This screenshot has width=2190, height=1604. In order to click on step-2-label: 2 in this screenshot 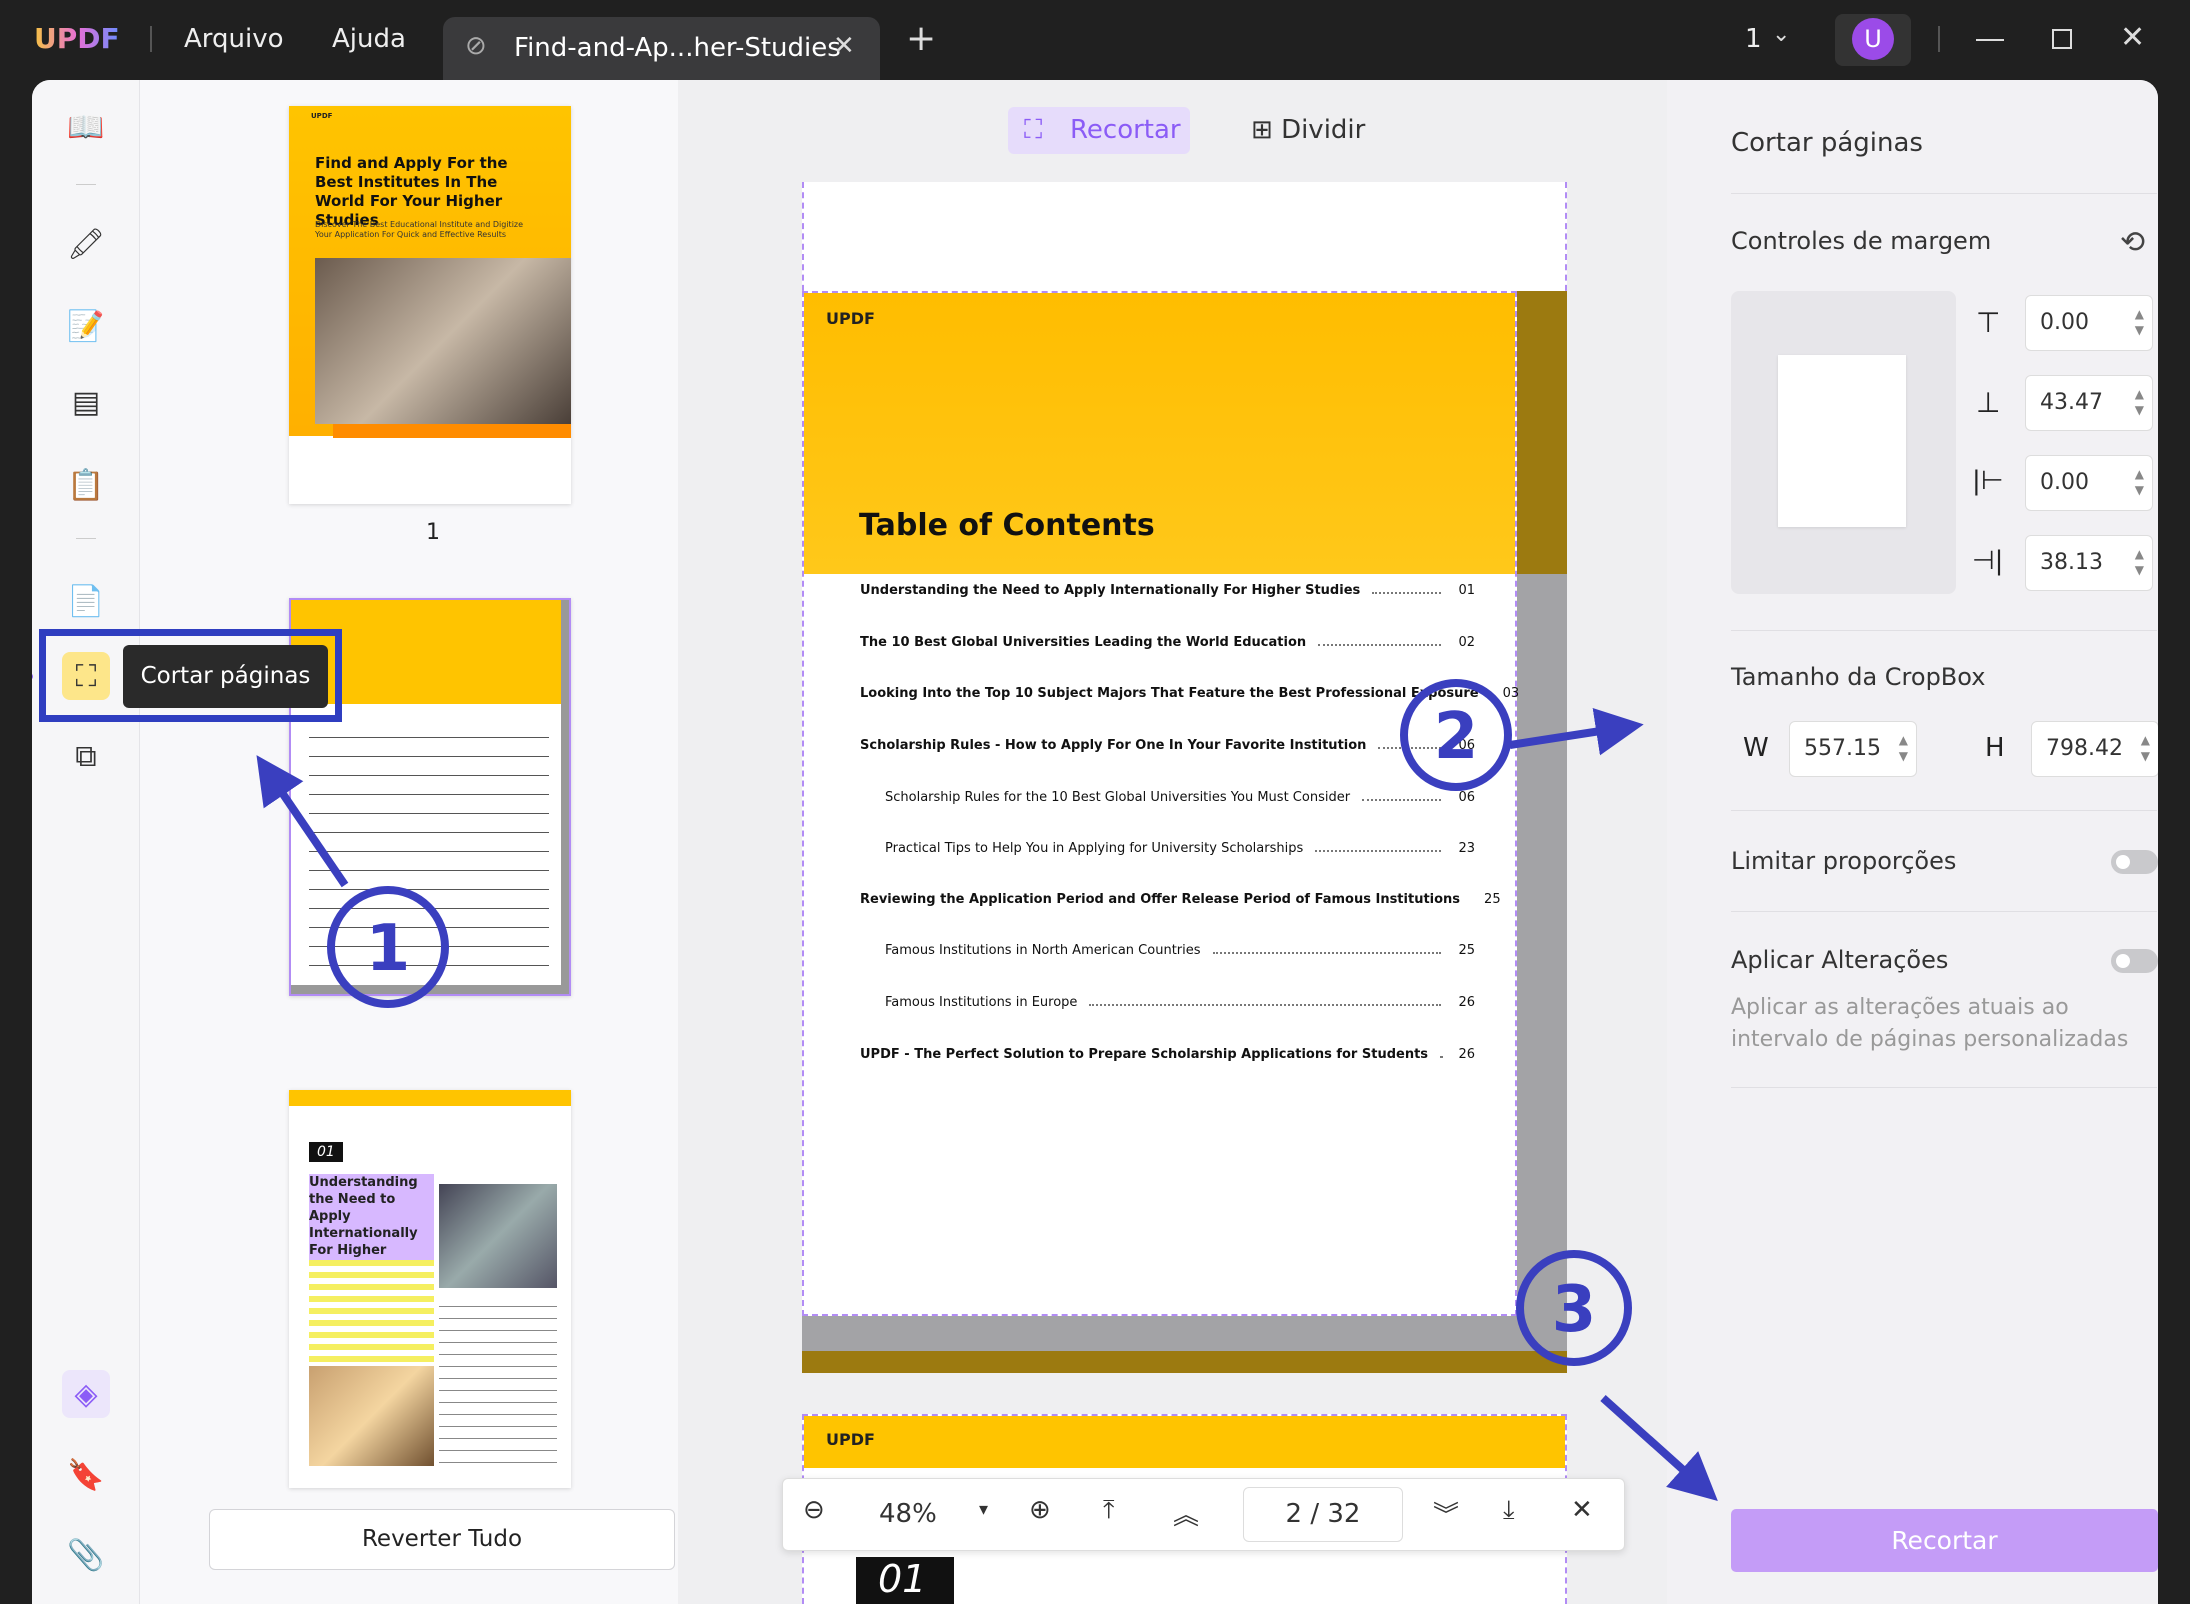, I will do `click(1456, 737)`.